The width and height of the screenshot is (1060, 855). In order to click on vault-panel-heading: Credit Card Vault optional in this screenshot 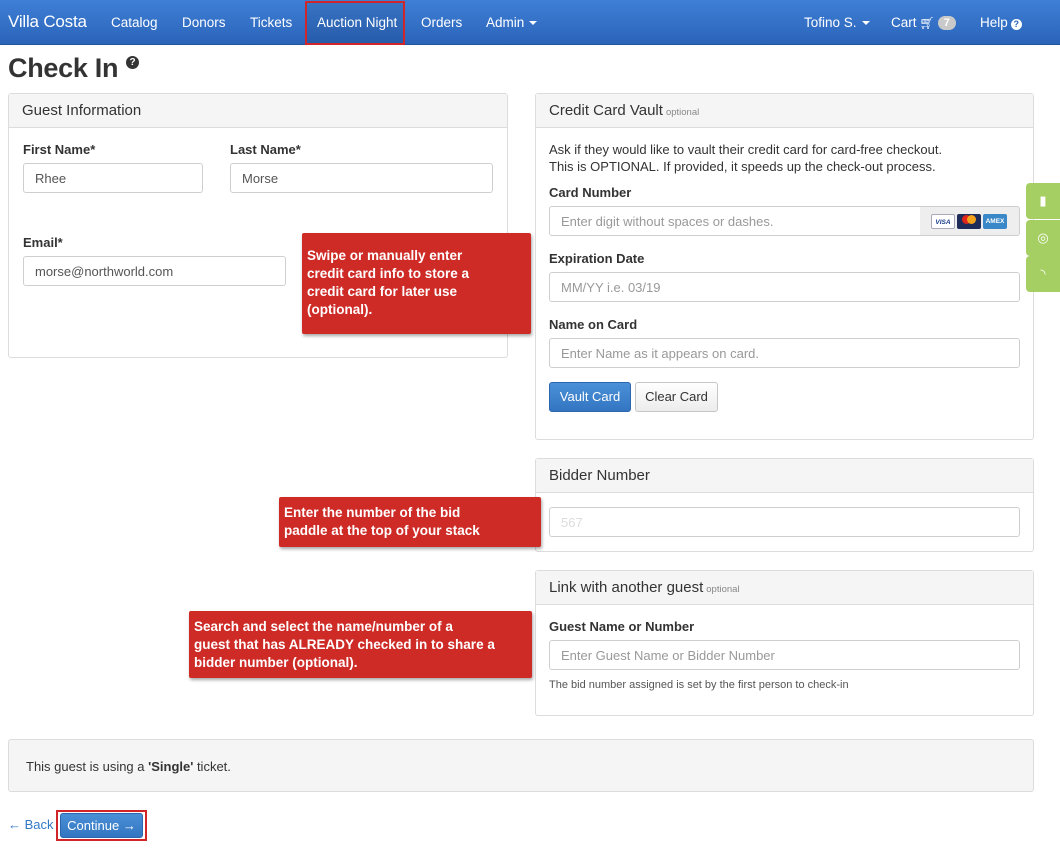, I will do `click(784, 111)`.